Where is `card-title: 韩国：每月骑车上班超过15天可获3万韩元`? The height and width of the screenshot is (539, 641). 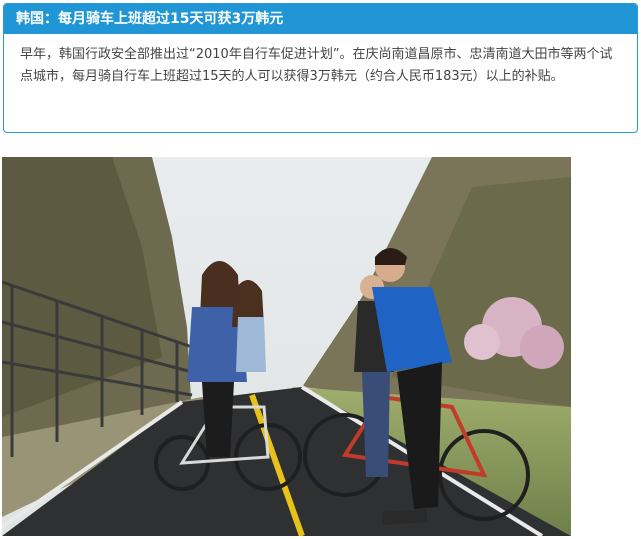 card-title: 韩国：每月骑车上班超过15天可获3万韩元 is located at coordinates (320, 19).